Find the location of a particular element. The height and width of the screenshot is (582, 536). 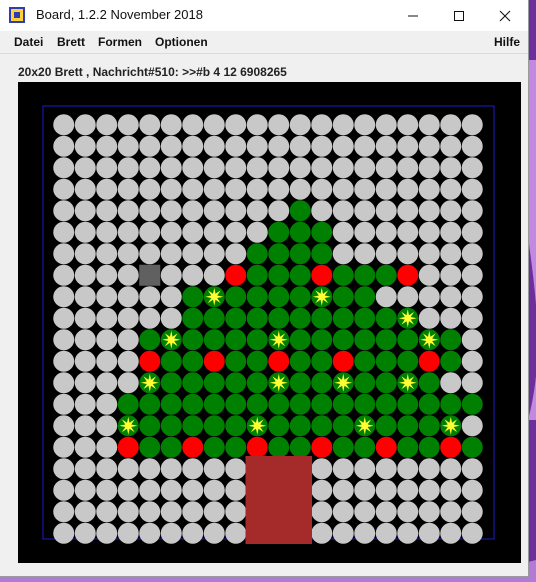

tree-trunk is located at coordinates (279, 500).